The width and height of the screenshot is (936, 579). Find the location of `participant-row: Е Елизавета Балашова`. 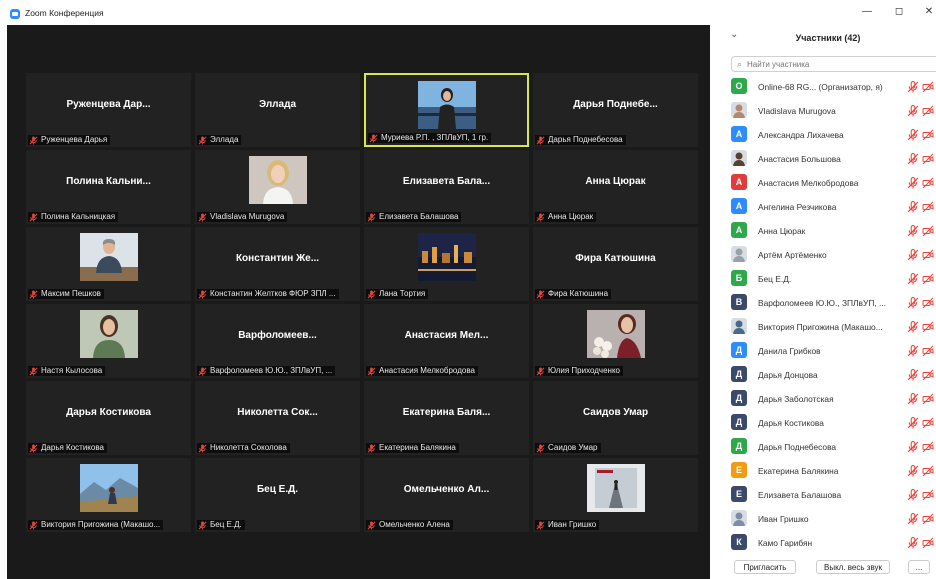

participant-row: Е Елизавета Балашова is located at coordinates (828, 495).